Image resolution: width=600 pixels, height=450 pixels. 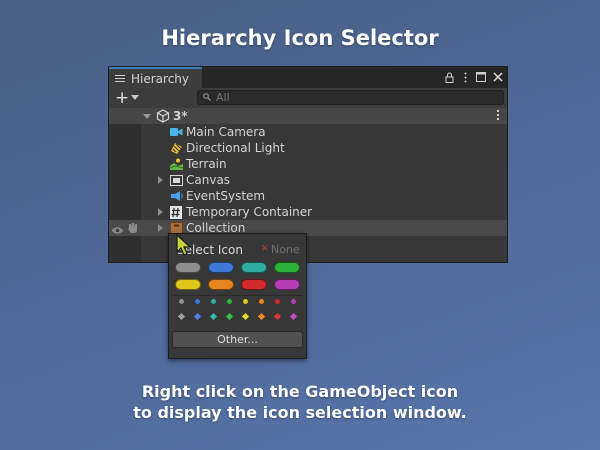 I want to click on mouse-cursor-icon, so click(x=184, y=245).